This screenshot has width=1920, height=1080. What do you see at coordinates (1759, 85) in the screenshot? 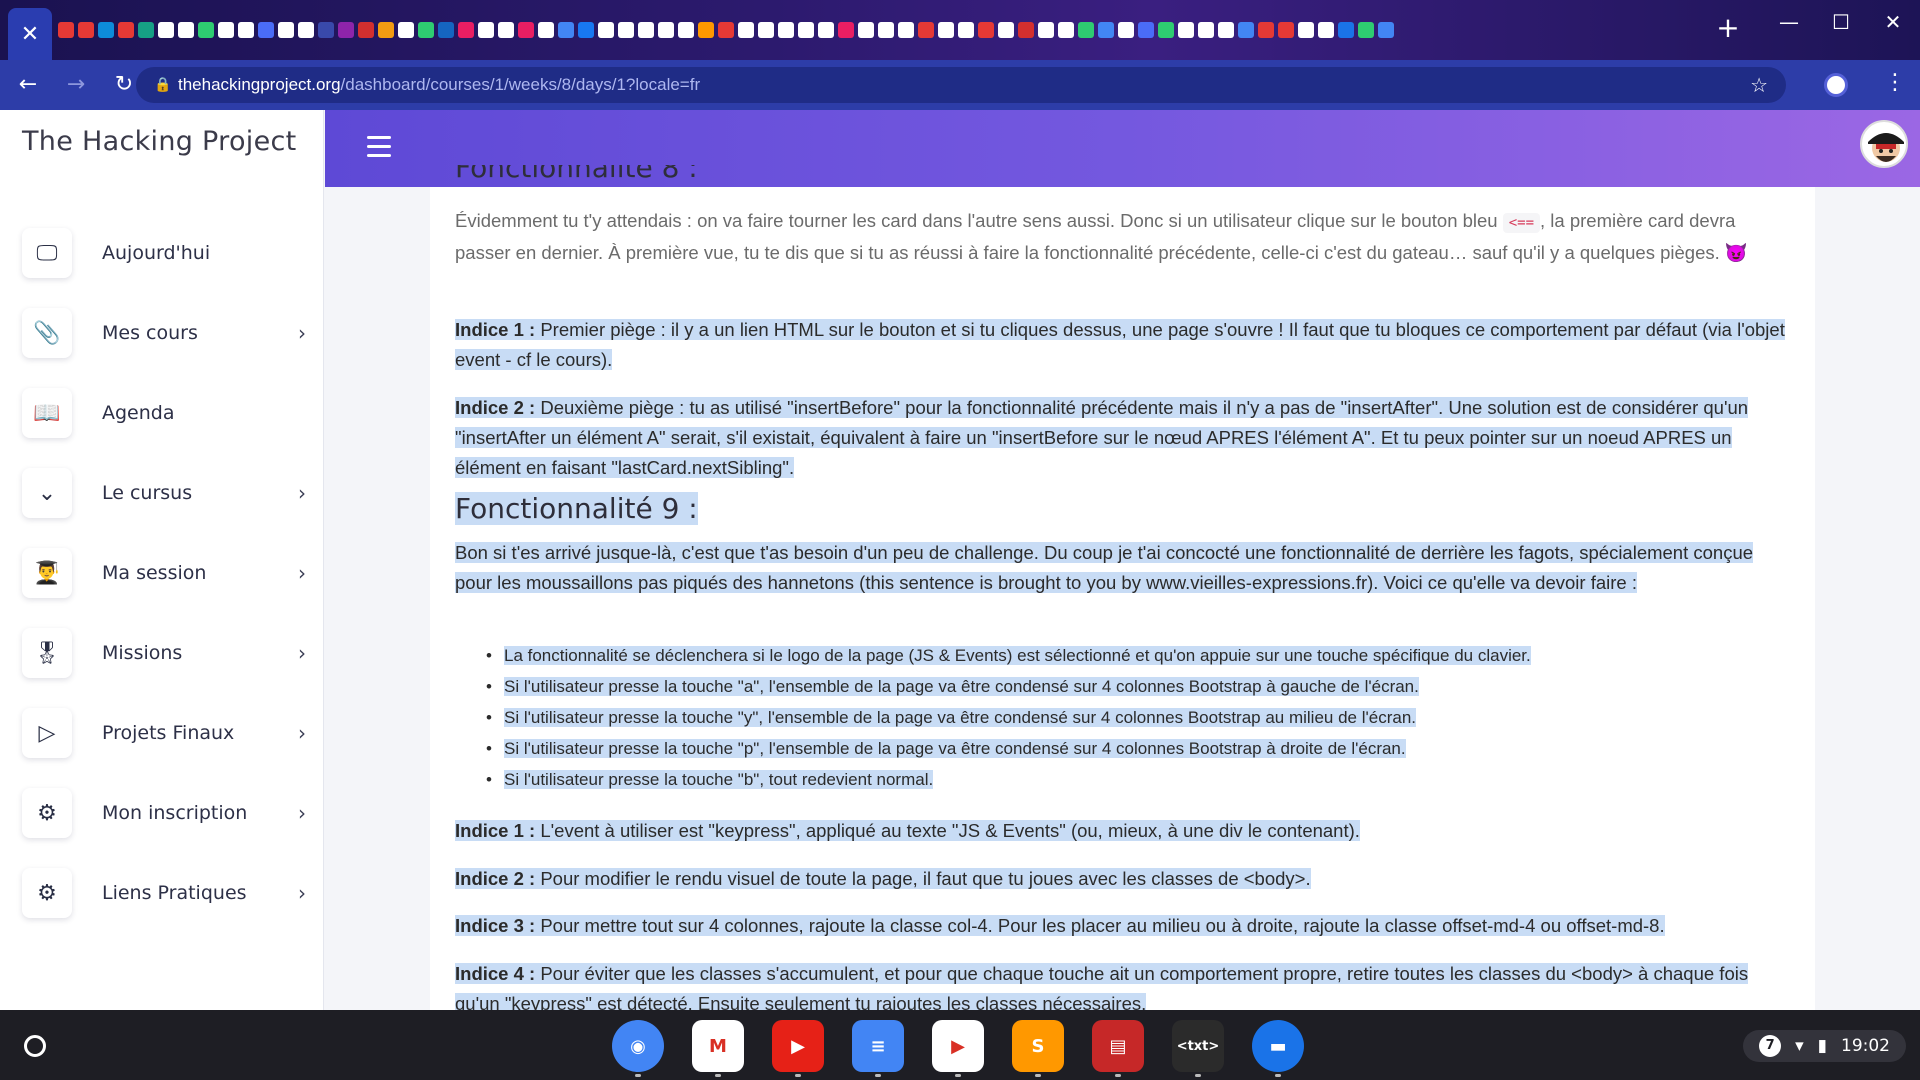
I see `bookmark-star-icon: ☆` at bounding box center [1759, 85].